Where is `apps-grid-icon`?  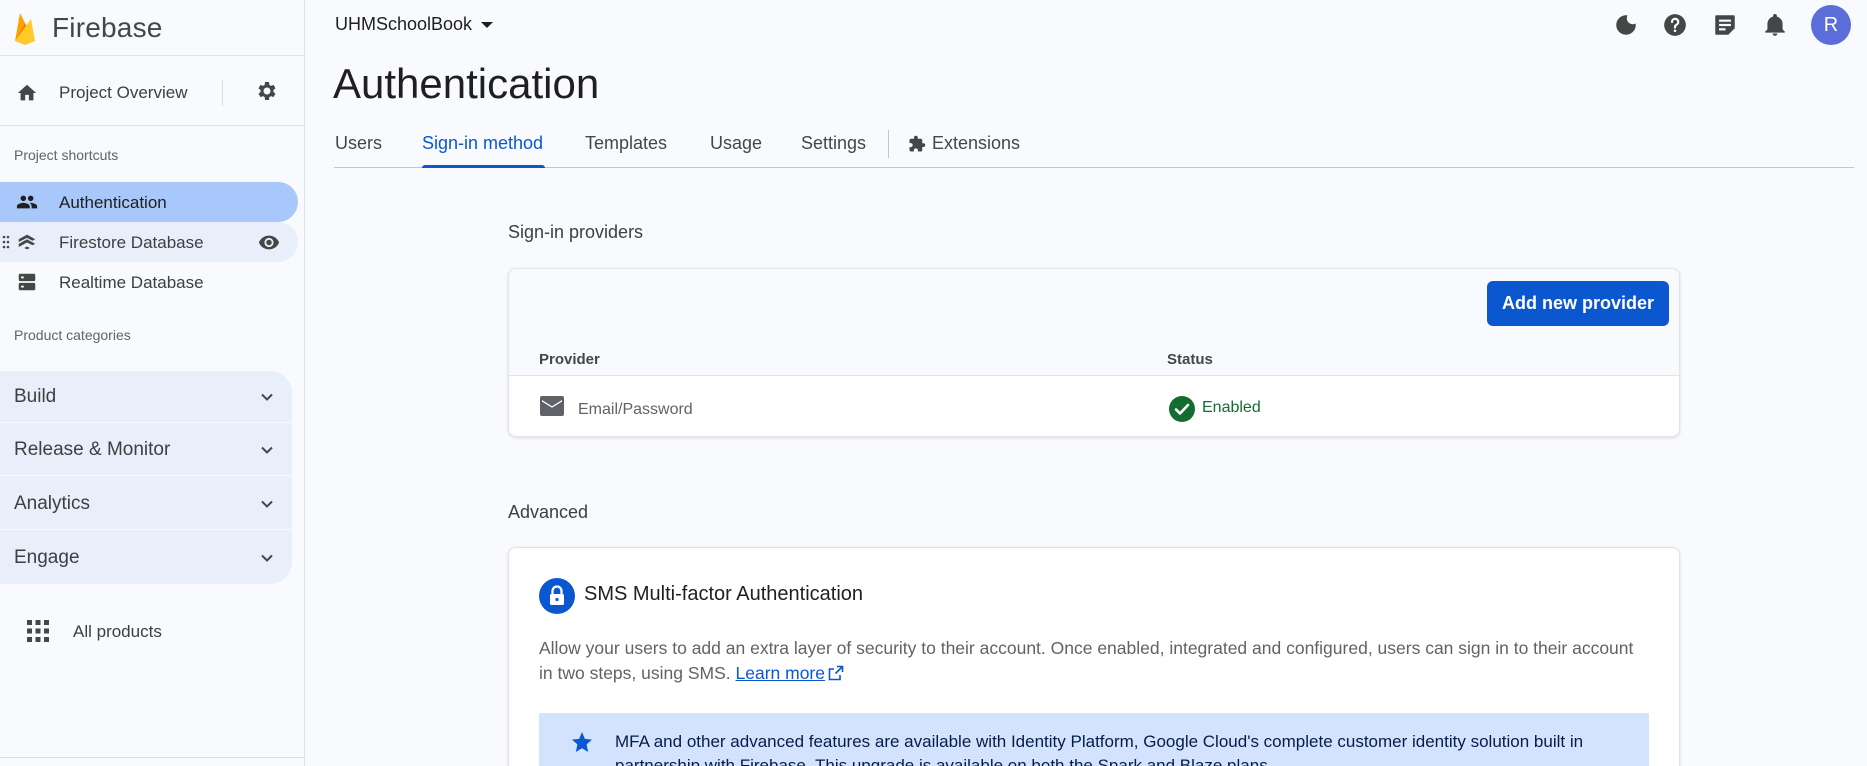
apps-grid-icon is located at coordinates (38, 631).